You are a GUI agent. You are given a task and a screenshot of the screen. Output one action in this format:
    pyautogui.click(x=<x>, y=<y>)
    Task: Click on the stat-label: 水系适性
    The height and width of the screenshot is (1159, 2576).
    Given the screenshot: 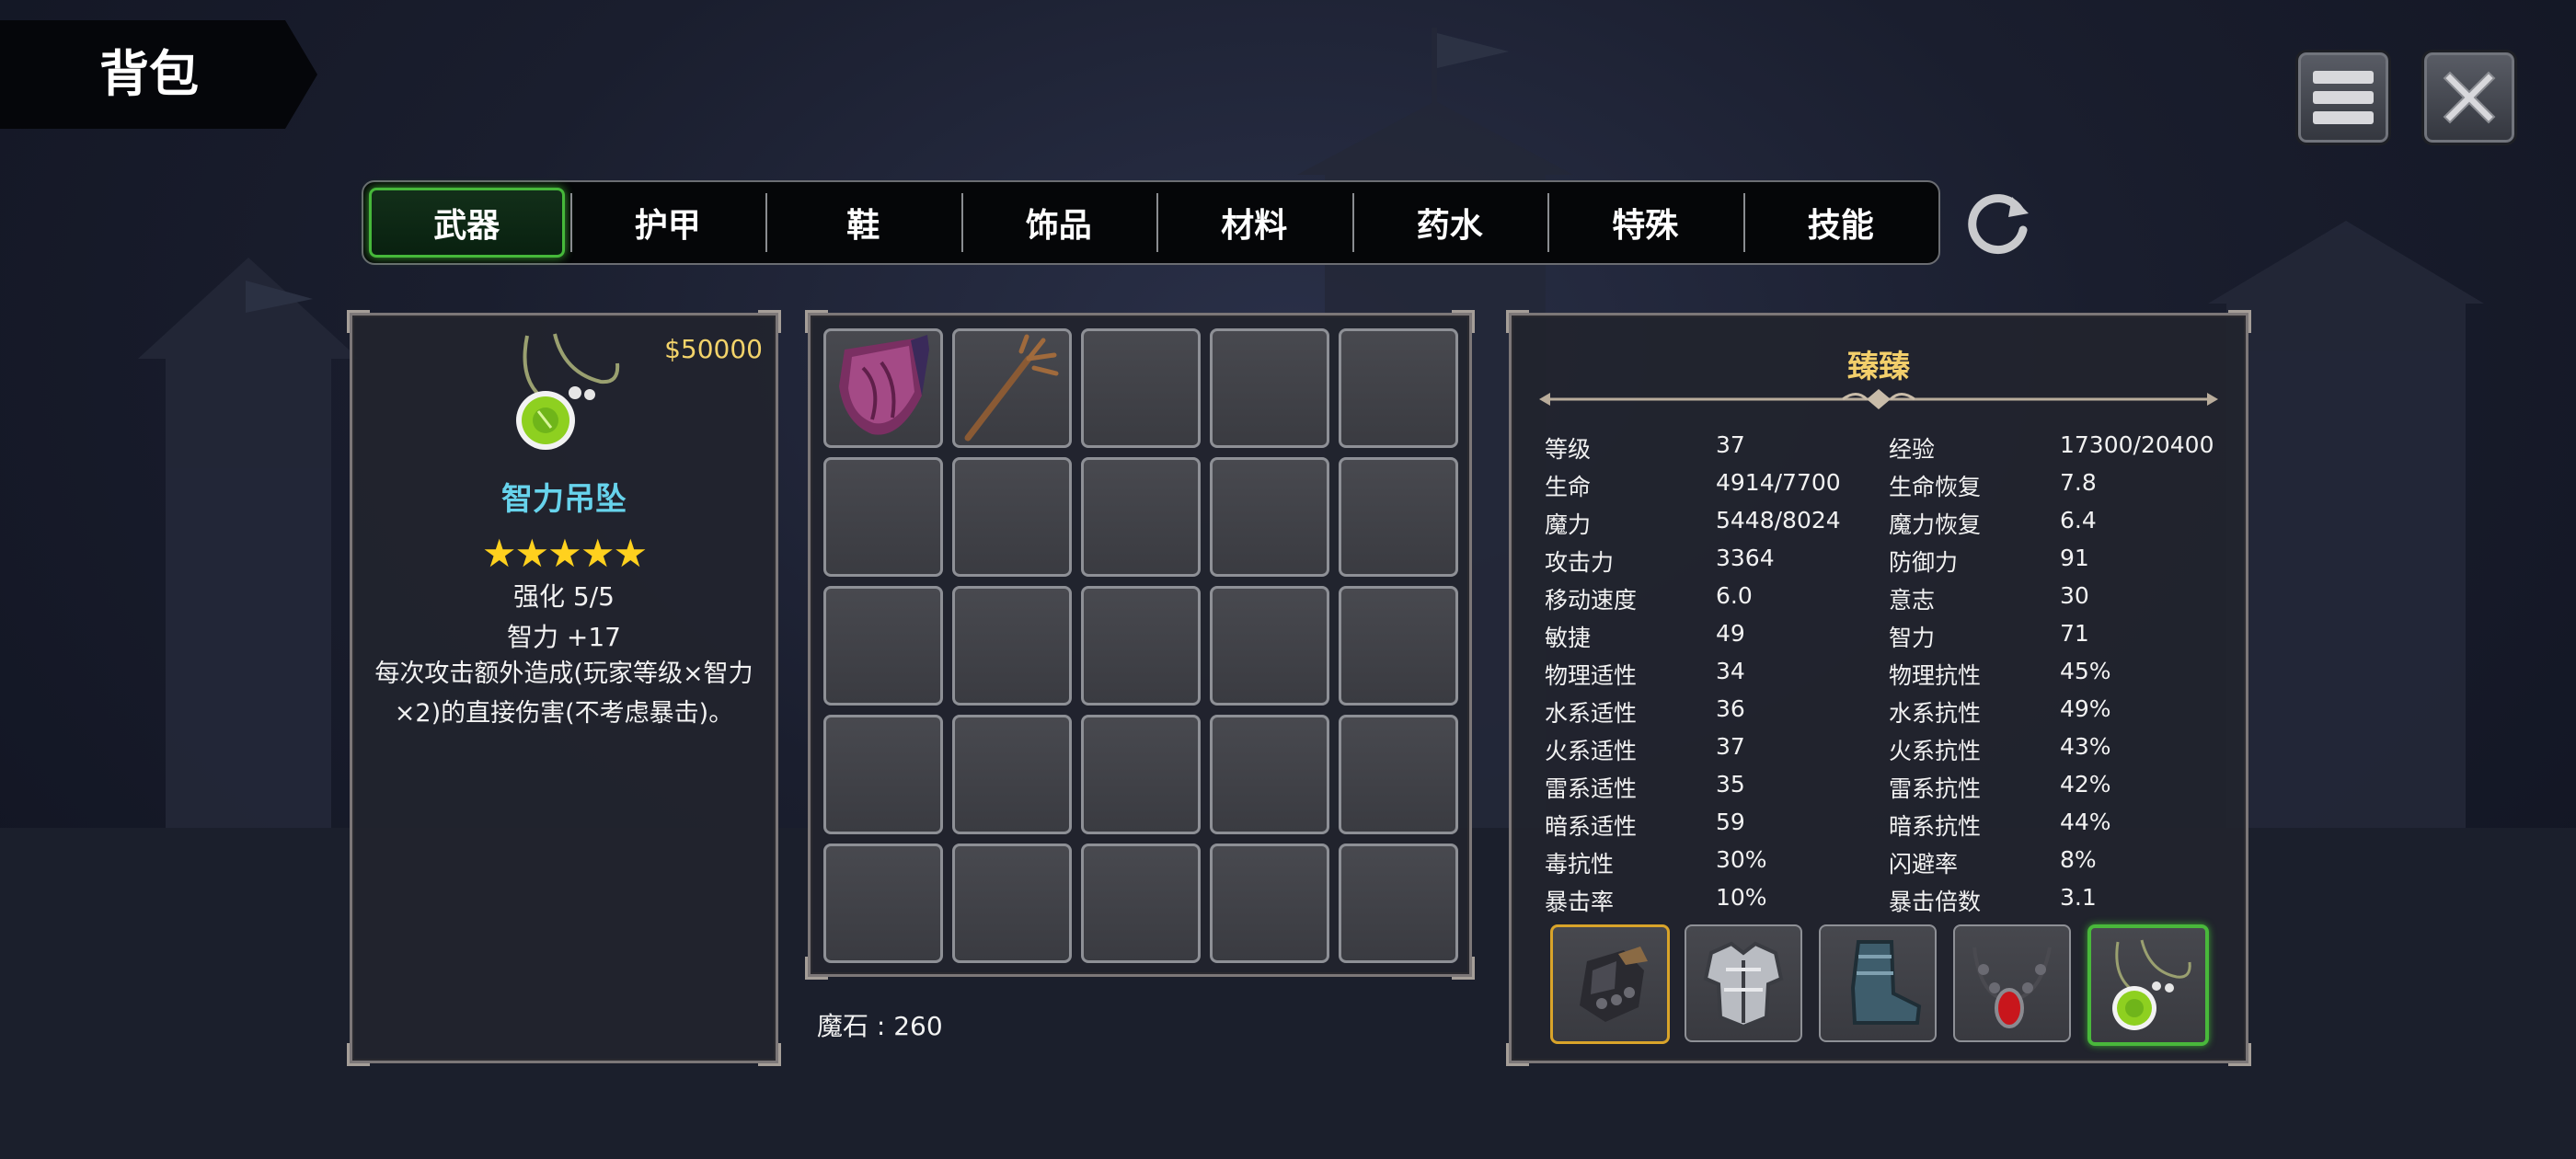 What is the action you would take?
    pyautogui.click(x=1591, y=713)
    